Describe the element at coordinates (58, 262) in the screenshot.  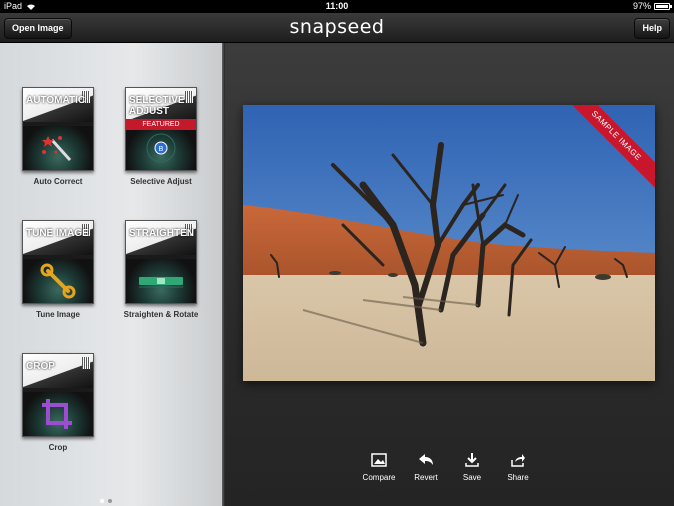
I see `tool-card: TUNE IMAGE` at that location.